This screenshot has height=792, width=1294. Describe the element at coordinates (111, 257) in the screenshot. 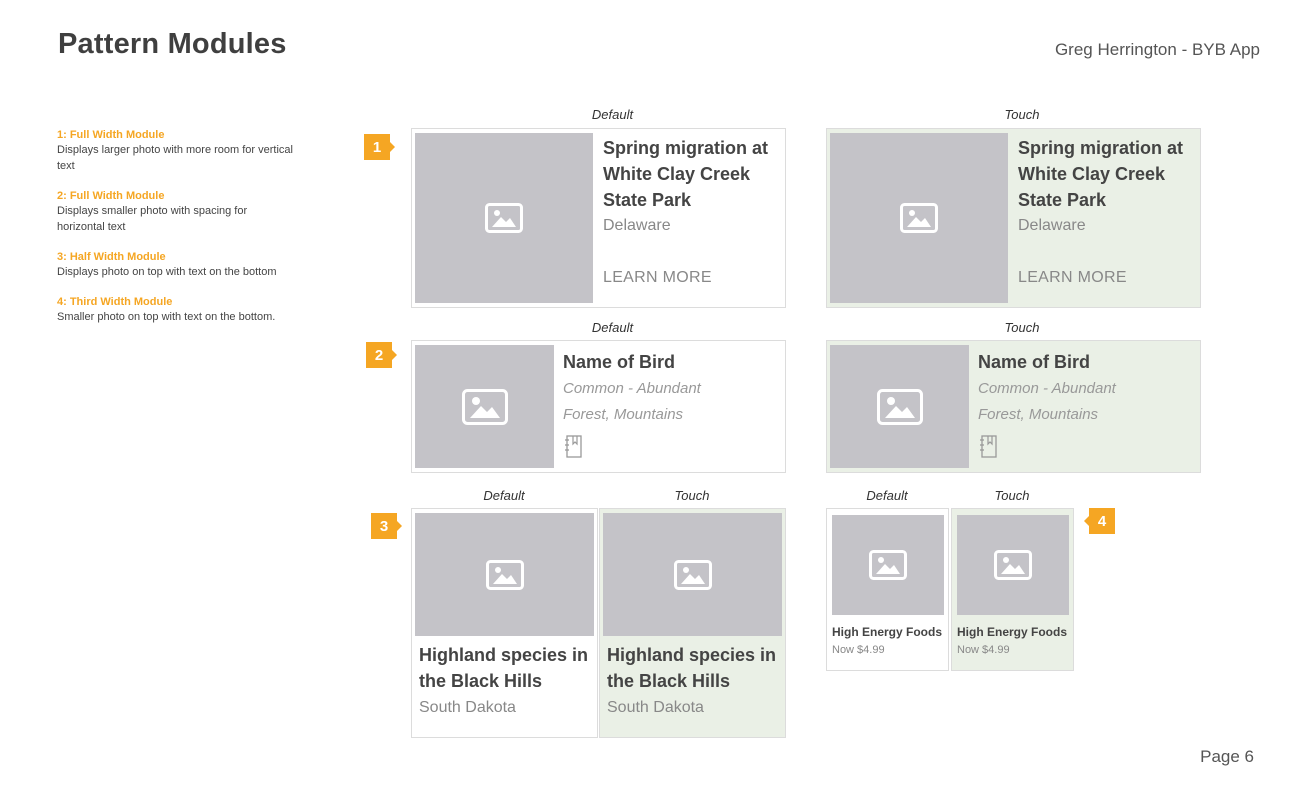

I see `legend-title: 3: Half Width Module` at that location.